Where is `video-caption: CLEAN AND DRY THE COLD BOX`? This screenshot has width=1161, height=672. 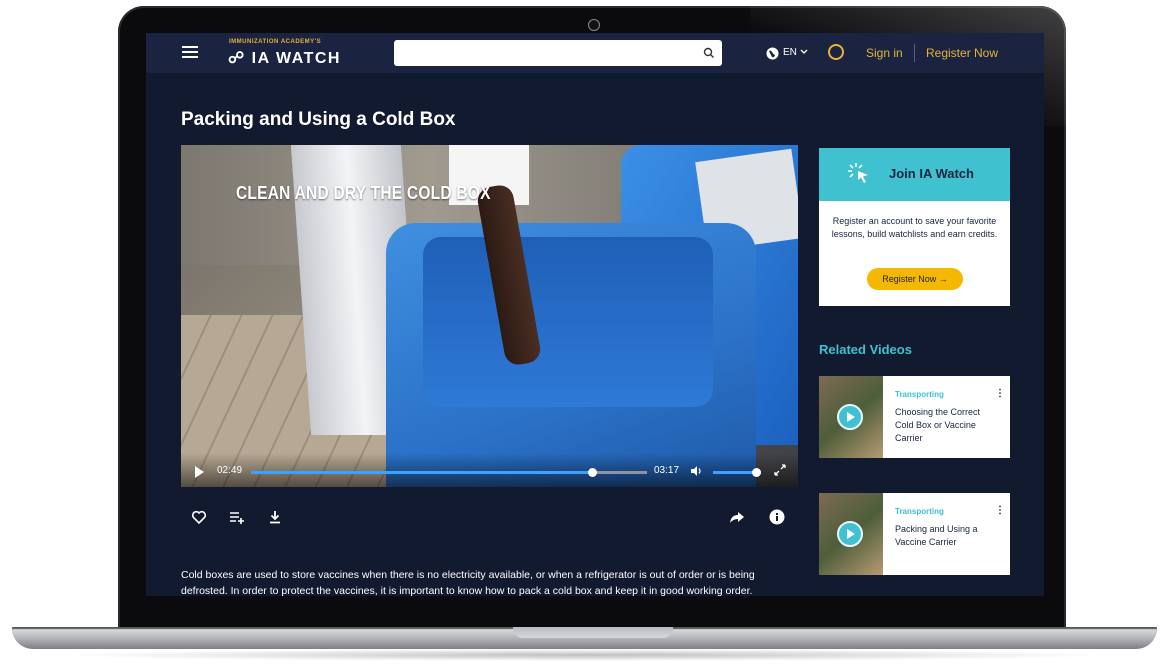 video-caption: CLEAN AND DRY THE COLD BOX is located at coordinates (363, 193).